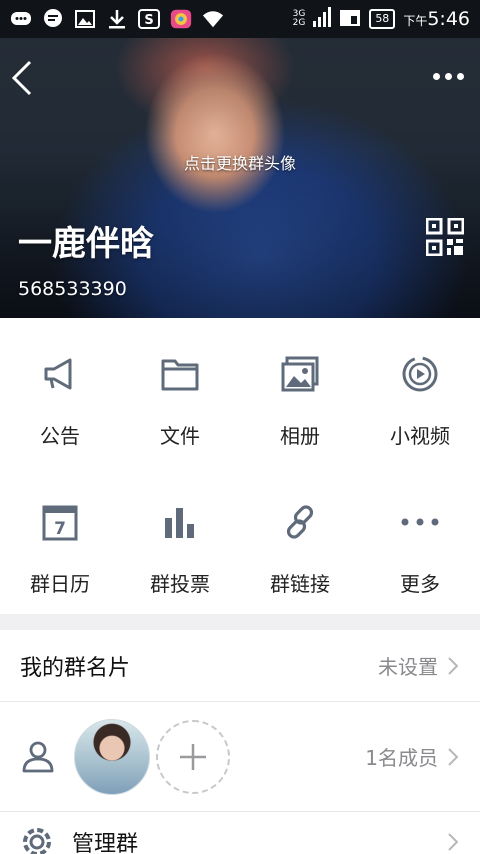 The height and width of the screenshot is (854, 480). What do you see at coordinates (38, 756) in the screenshot?
I see `members-icon` at bounding box center [38, 756].